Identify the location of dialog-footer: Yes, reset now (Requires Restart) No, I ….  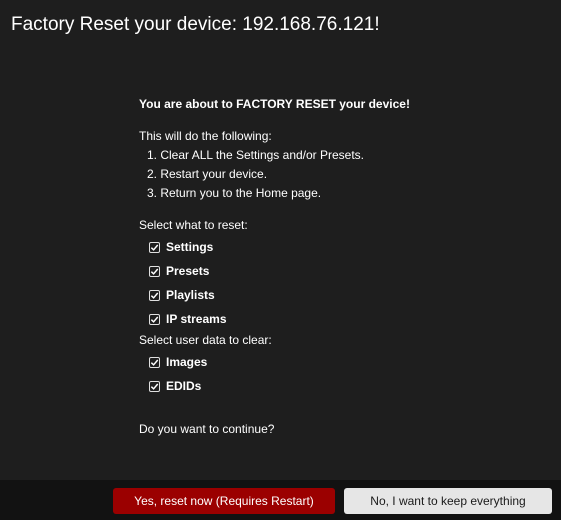
(280, 500).